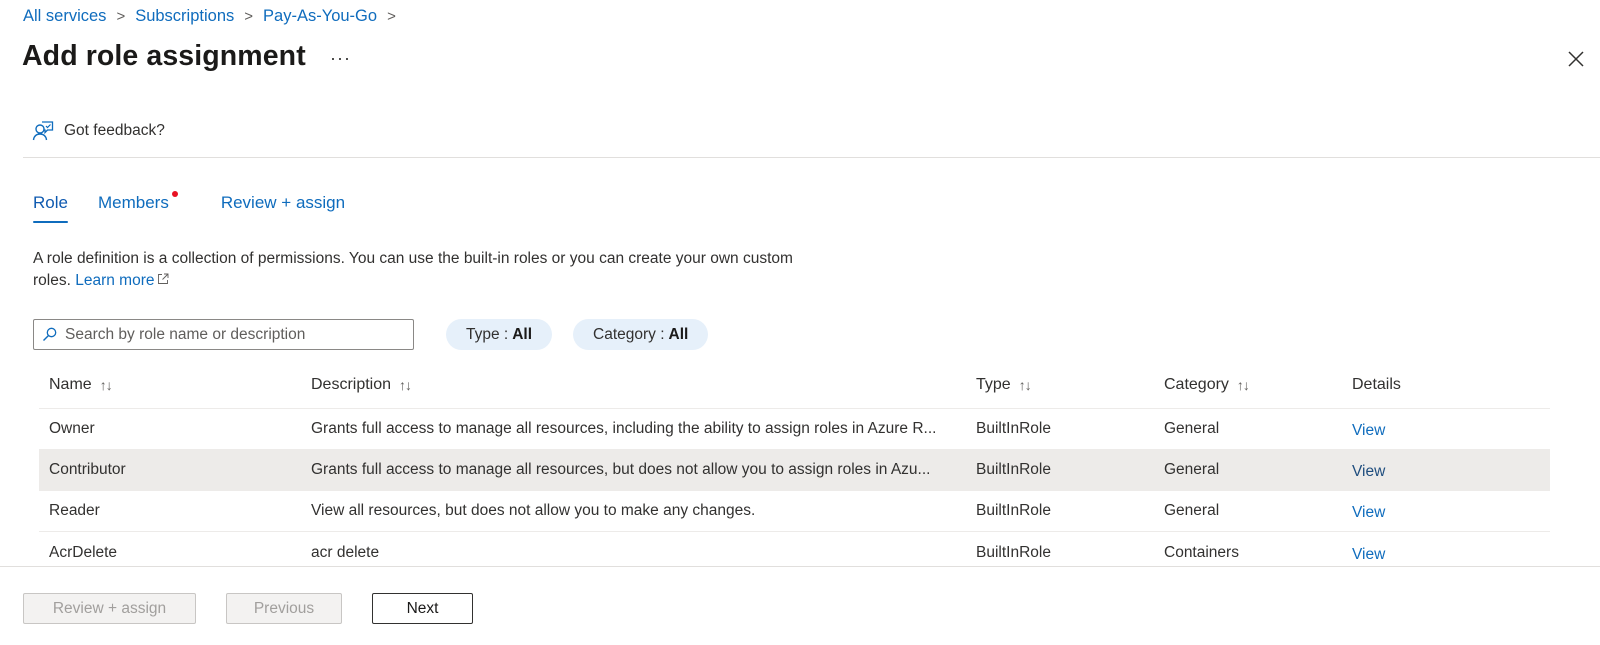 This screenshot has height=645, width=1600. I want to click on type-filter-label: Type :, so click(487, 334).